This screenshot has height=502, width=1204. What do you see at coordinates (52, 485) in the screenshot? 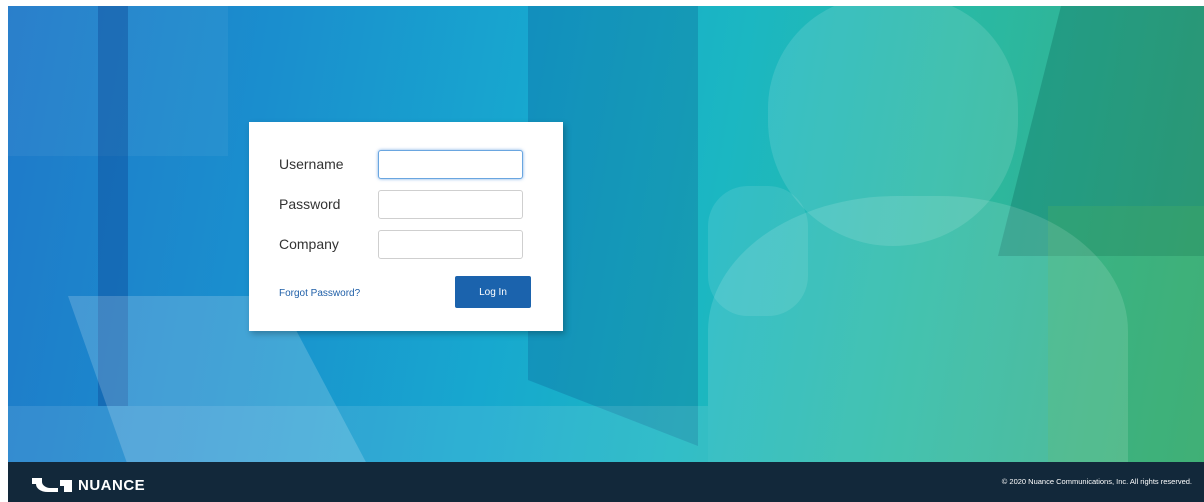
I see `nuance-logo-icon` at bounding box center [52, 485].